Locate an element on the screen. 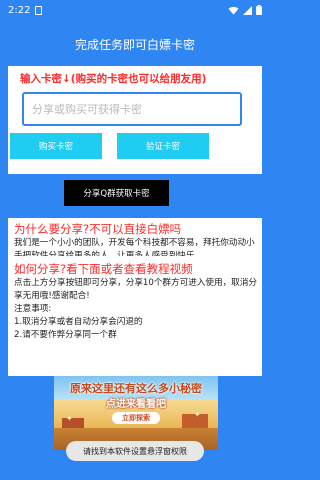  ad-banner: ✦ ✦ 原来这里还有这么多小秘密 点进来看看吧 立即探索 is located at coordinates (136, 413).